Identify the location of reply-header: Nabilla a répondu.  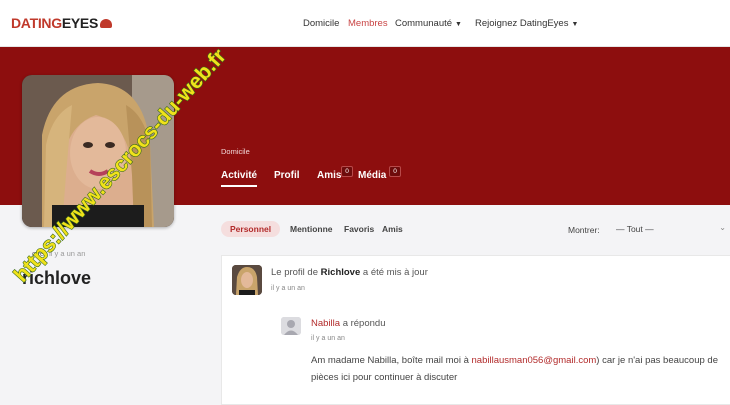
(348, 323).